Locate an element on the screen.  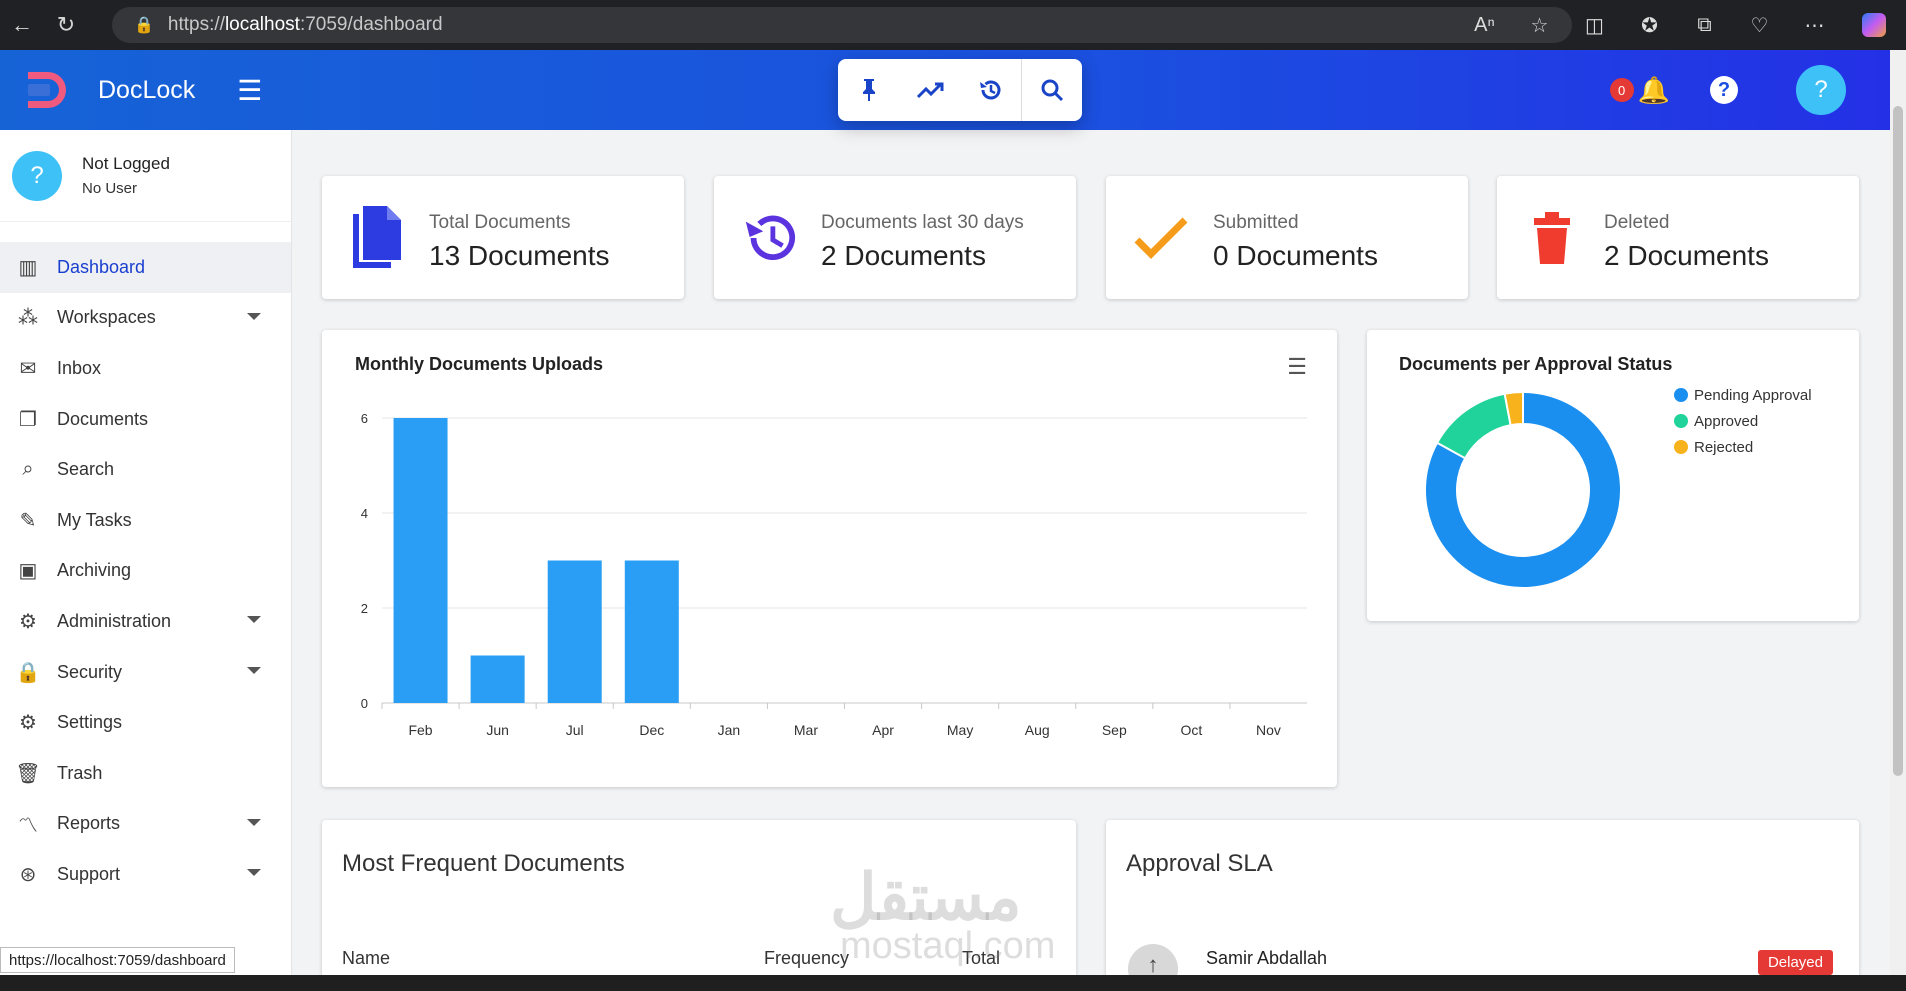
status-bar-url: https://localhost:7059/dashboard is located at coordinates (117, 960).